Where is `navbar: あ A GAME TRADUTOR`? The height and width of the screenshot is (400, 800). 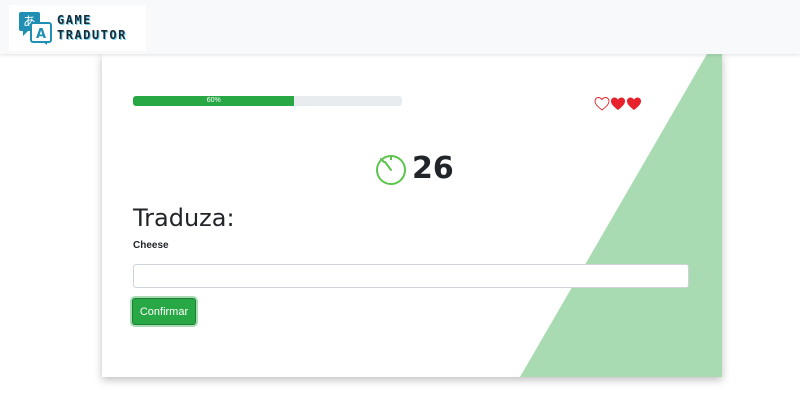 navbar: あ A GAME TRADUTOR is located at coordinates (400, 27).